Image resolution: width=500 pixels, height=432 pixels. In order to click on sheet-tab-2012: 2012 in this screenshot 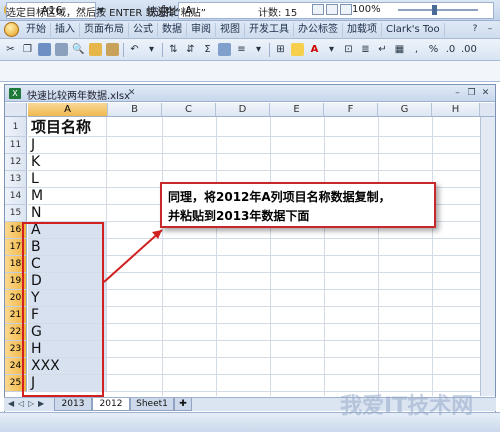, I will do `click(111, 404)`.